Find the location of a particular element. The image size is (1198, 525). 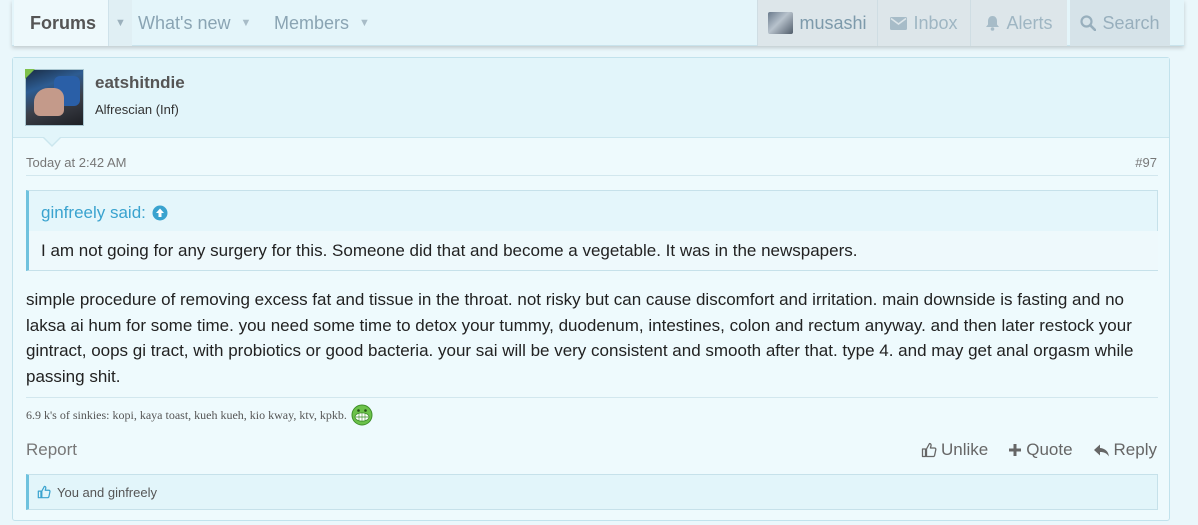

nav-tab-members: Members ▼ is located at coordinates (322, 23).